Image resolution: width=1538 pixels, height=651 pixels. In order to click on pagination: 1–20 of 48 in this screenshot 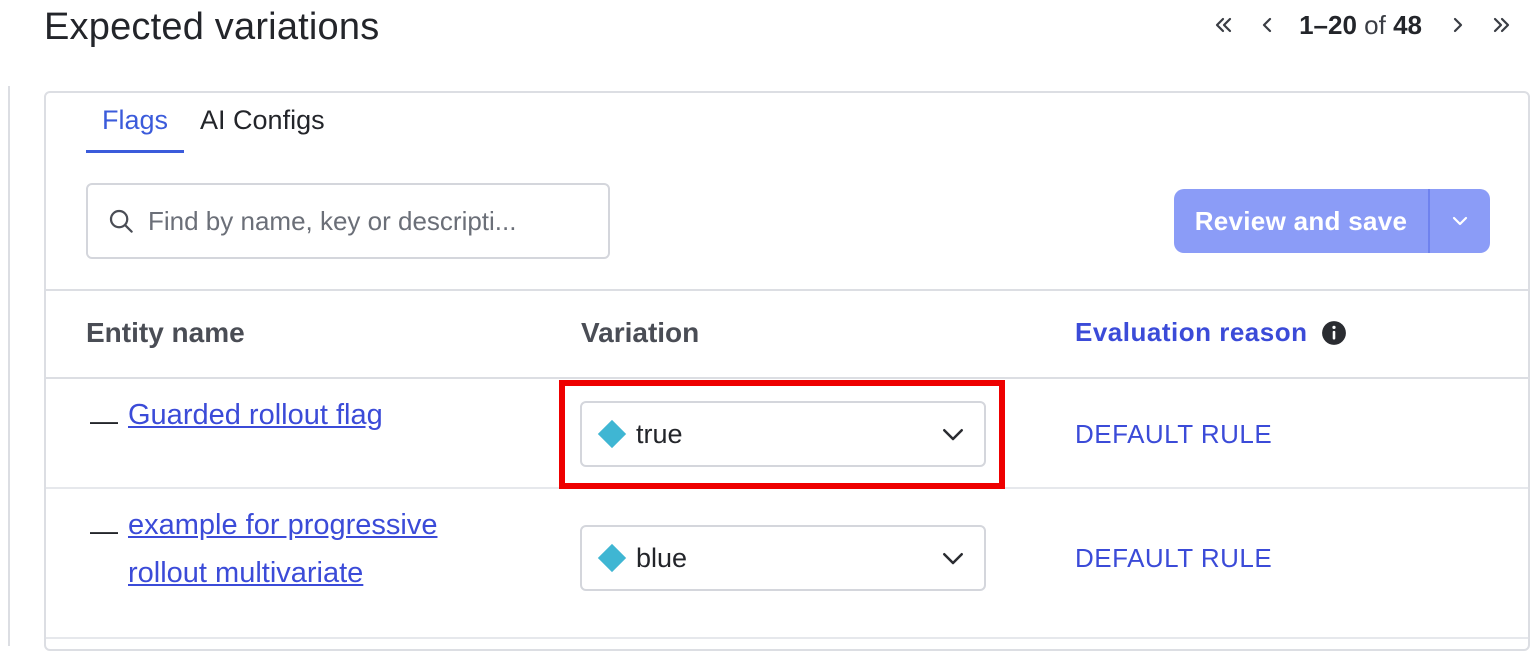, I will do `click(1362, 25)`.